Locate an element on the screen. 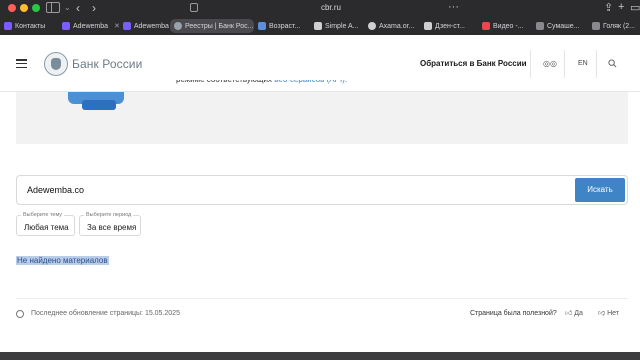  accessibility-glasses-icon: ◎◎ is located at coordinates (550, 63).